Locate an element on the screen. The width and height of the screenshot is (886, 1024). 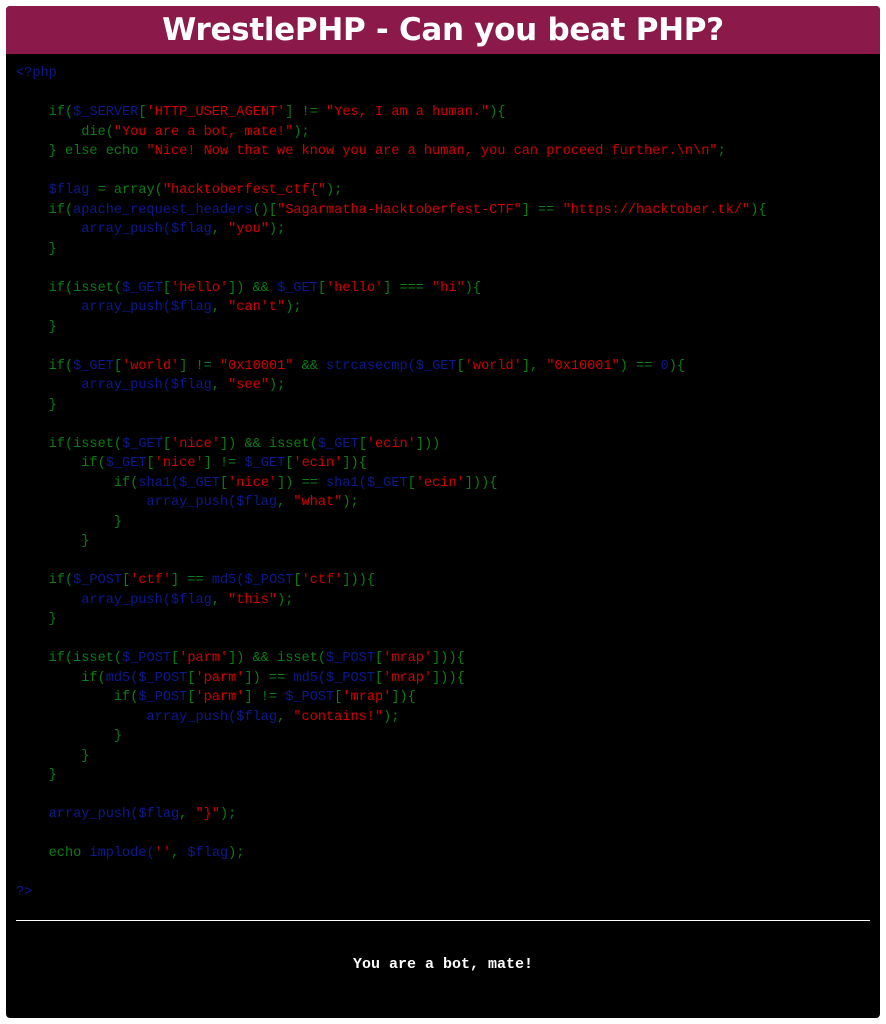
code-line: if($_POST['parm'] != $_POST['mrap']){ is located at coordinates (448, 698).